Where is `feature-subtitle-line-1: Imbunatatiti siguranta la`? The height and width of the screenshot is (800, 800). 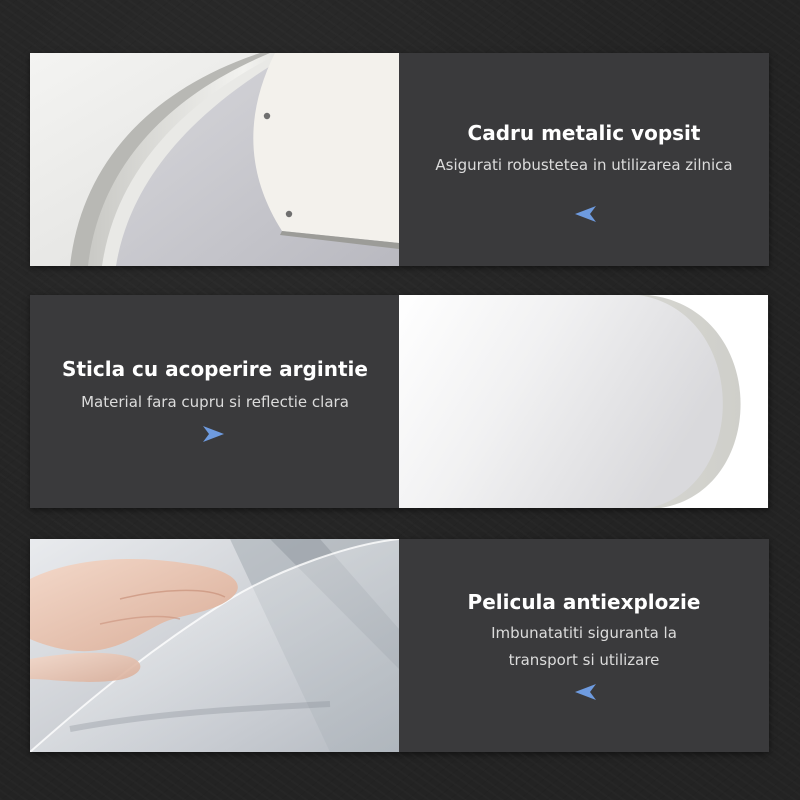
feature-subtitle-line-1: Imbunatatiti siguranta la is located at coordinates (584, 633).